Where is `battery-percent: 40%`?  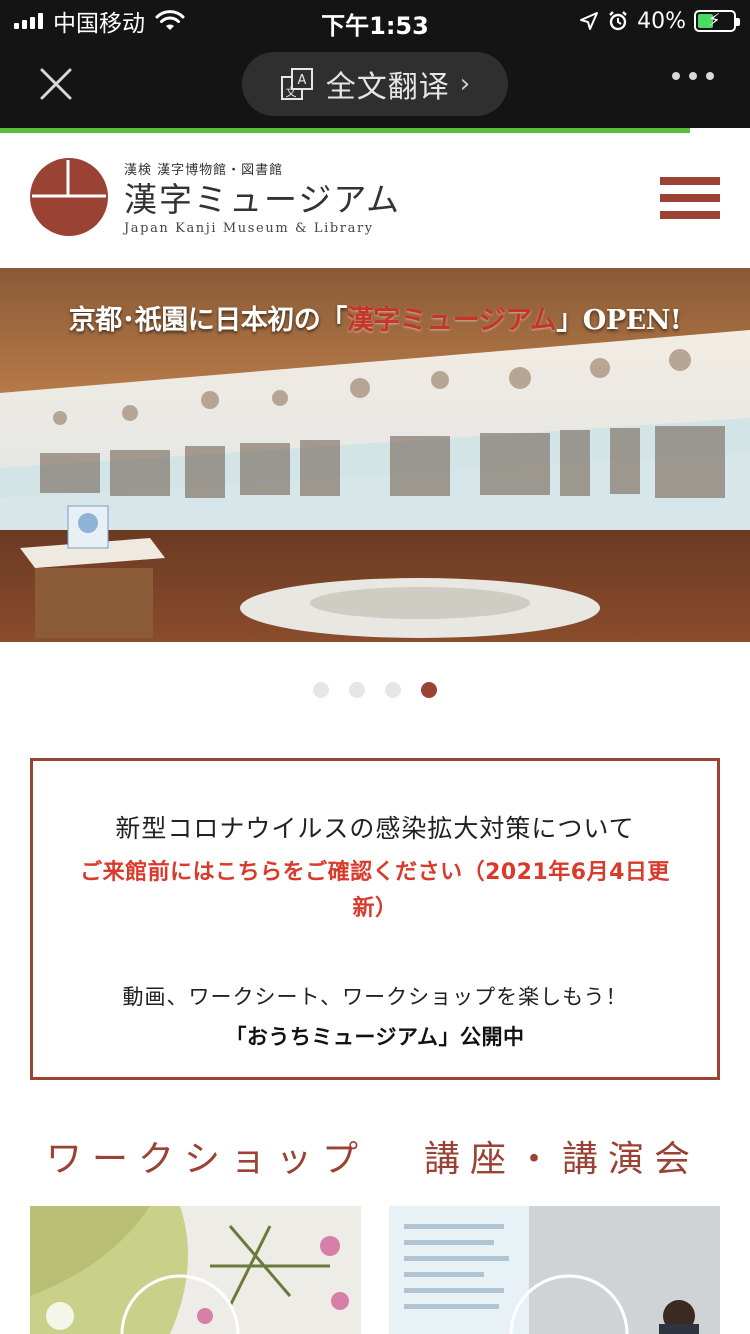
battery-percent: 40% is located at coordinates (661, 21).